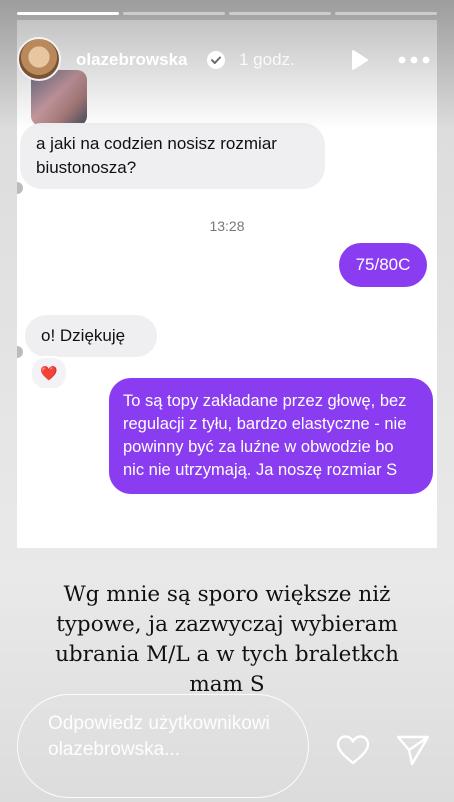 This screenshot has width=454, height=802. Describe the element at coordinates (383, 265) in the screenshot. I see `message-size: 75/80C` at that location.